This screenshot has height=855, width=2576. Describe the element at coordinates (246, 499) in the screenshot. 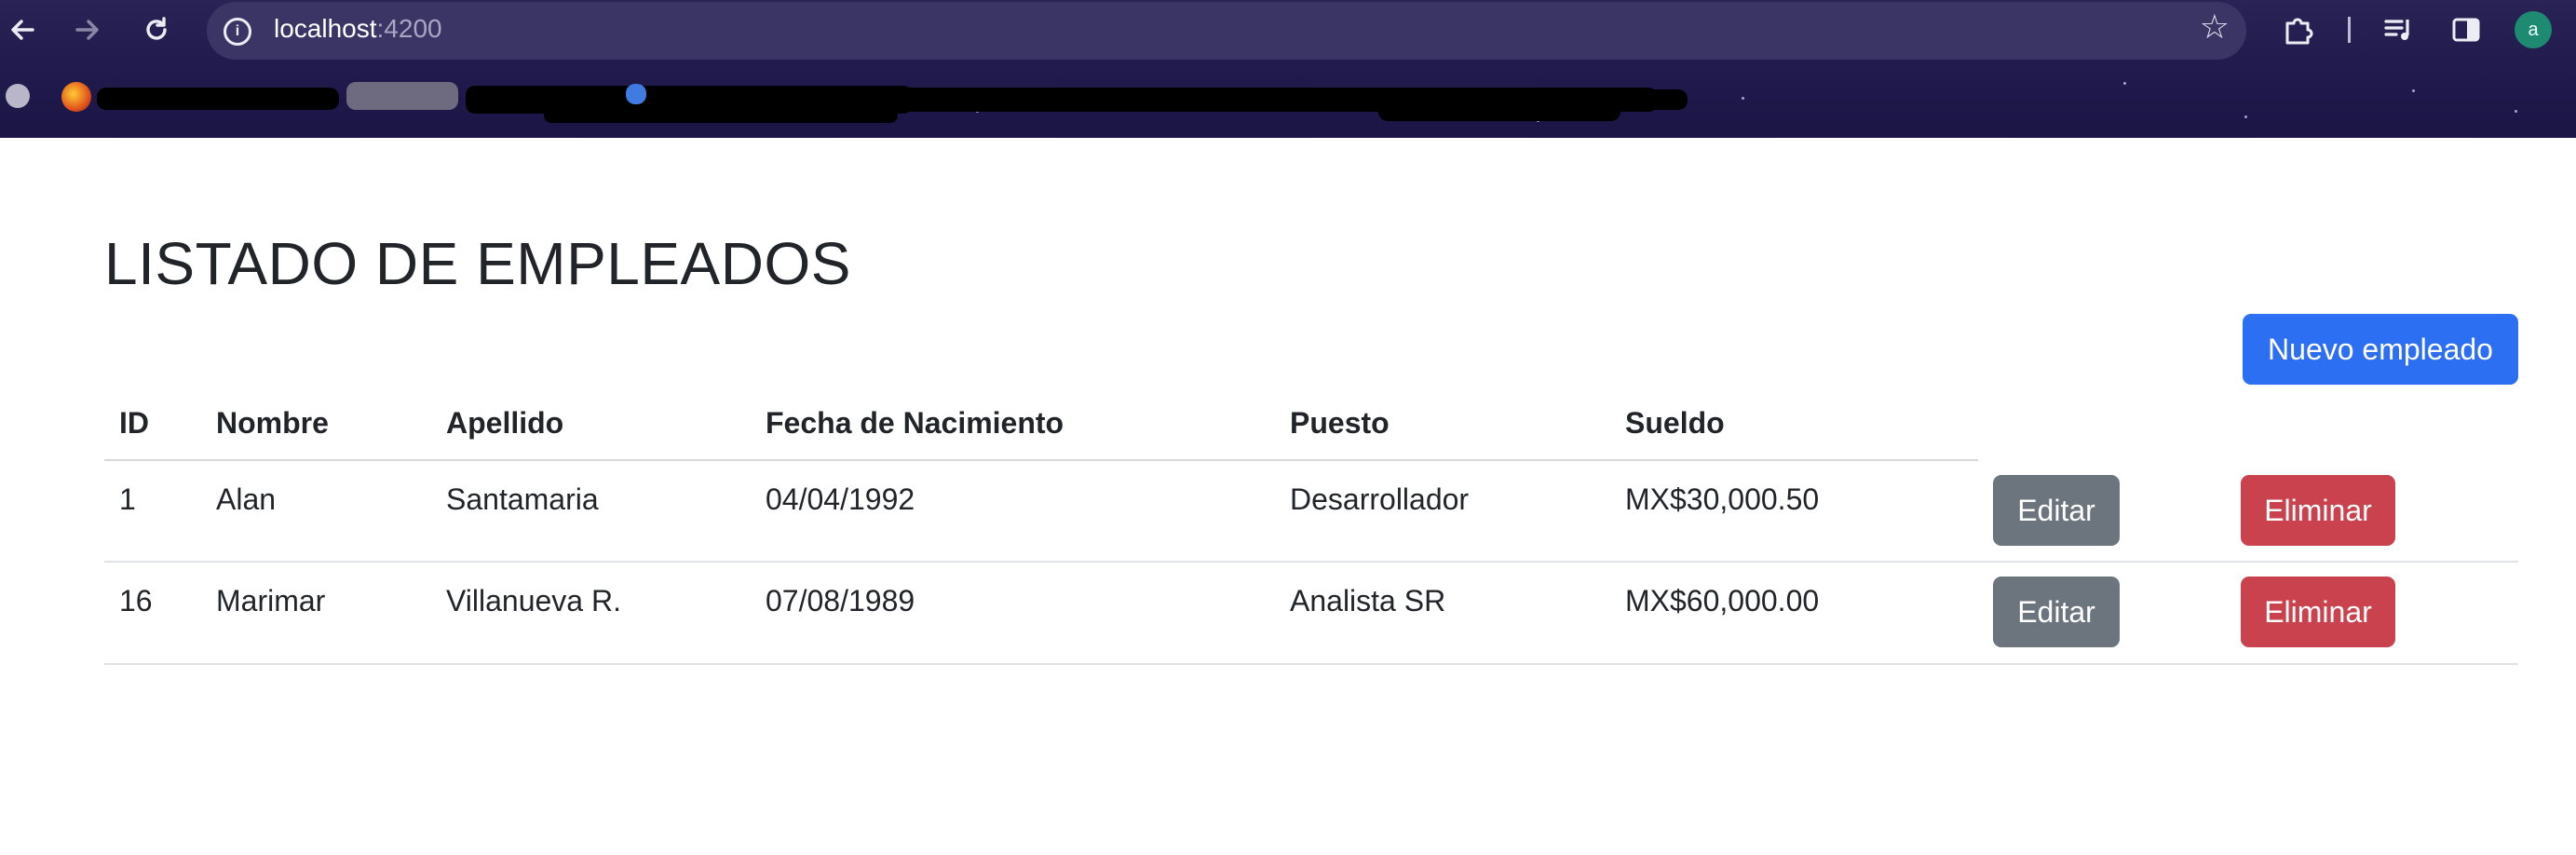

I see `cell-nombre: Alan` at that location.